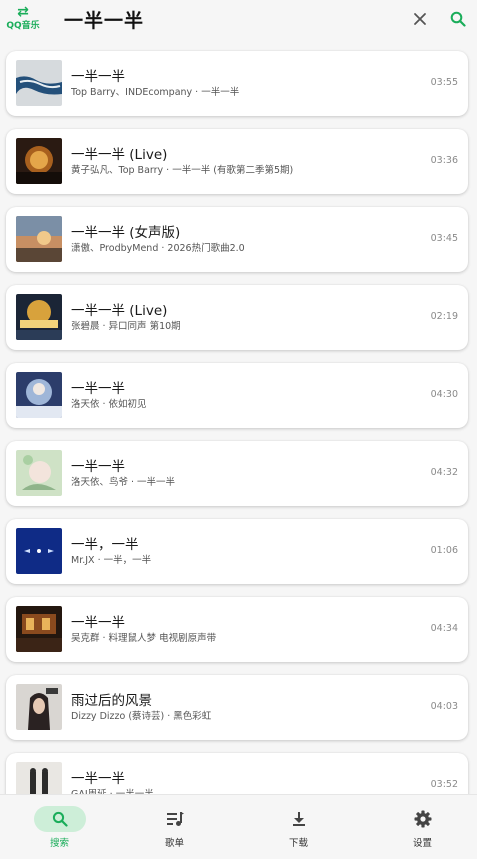 This screenshot has height=859, width=477. What do you see at coordinates (444, 82) in the screenshot?
I see `song-duration: 03:55` at bounding box center [444, 82].